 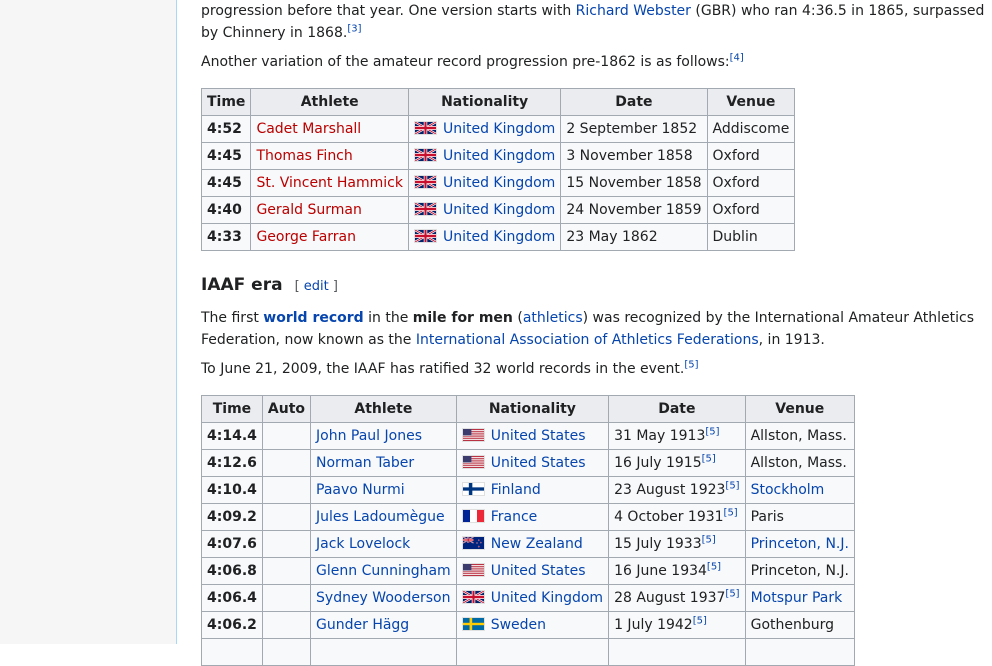 What do you see at coordinates (473, 516) in the screenshot?
I see `france-flag-icon` at bounding box center [473, 516].